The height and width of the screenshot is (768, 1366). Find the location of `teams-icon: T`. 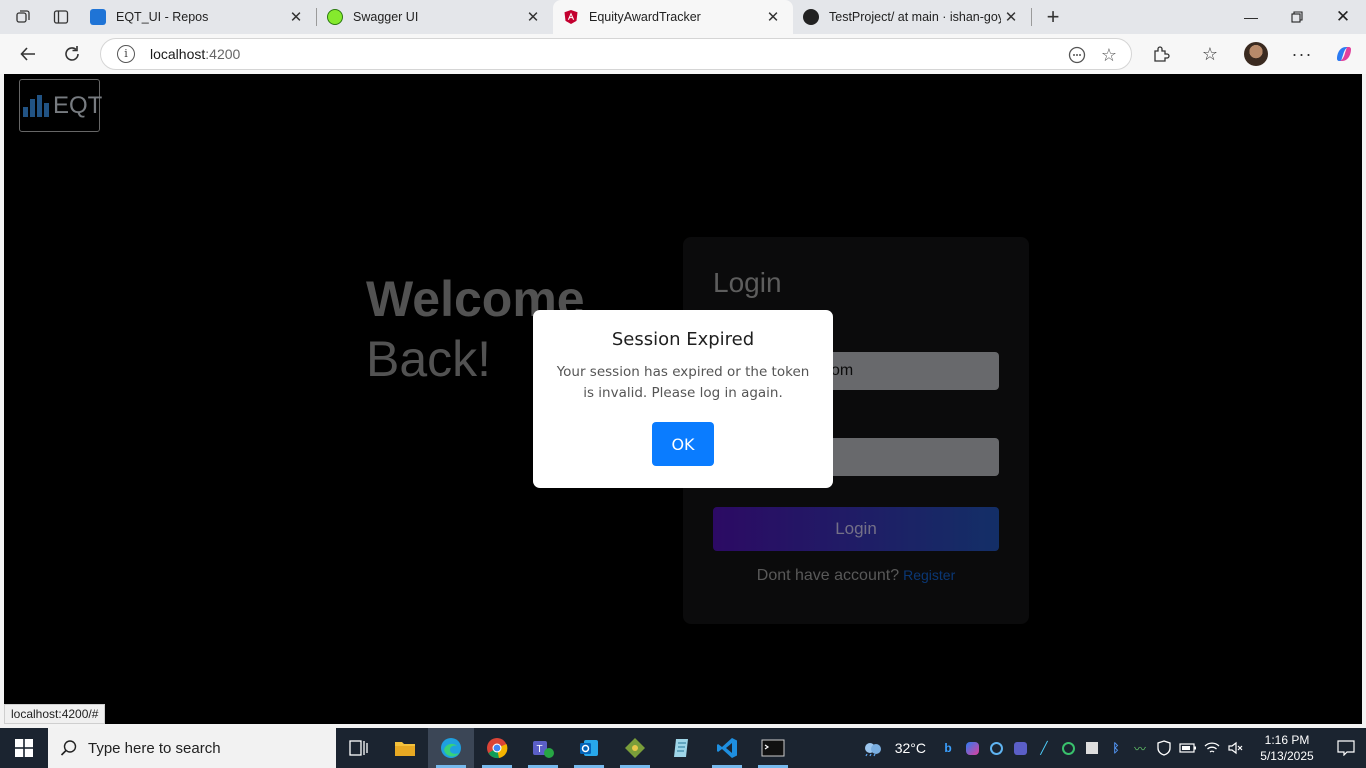

teams-icon: T is located at coordinates (543, 748).